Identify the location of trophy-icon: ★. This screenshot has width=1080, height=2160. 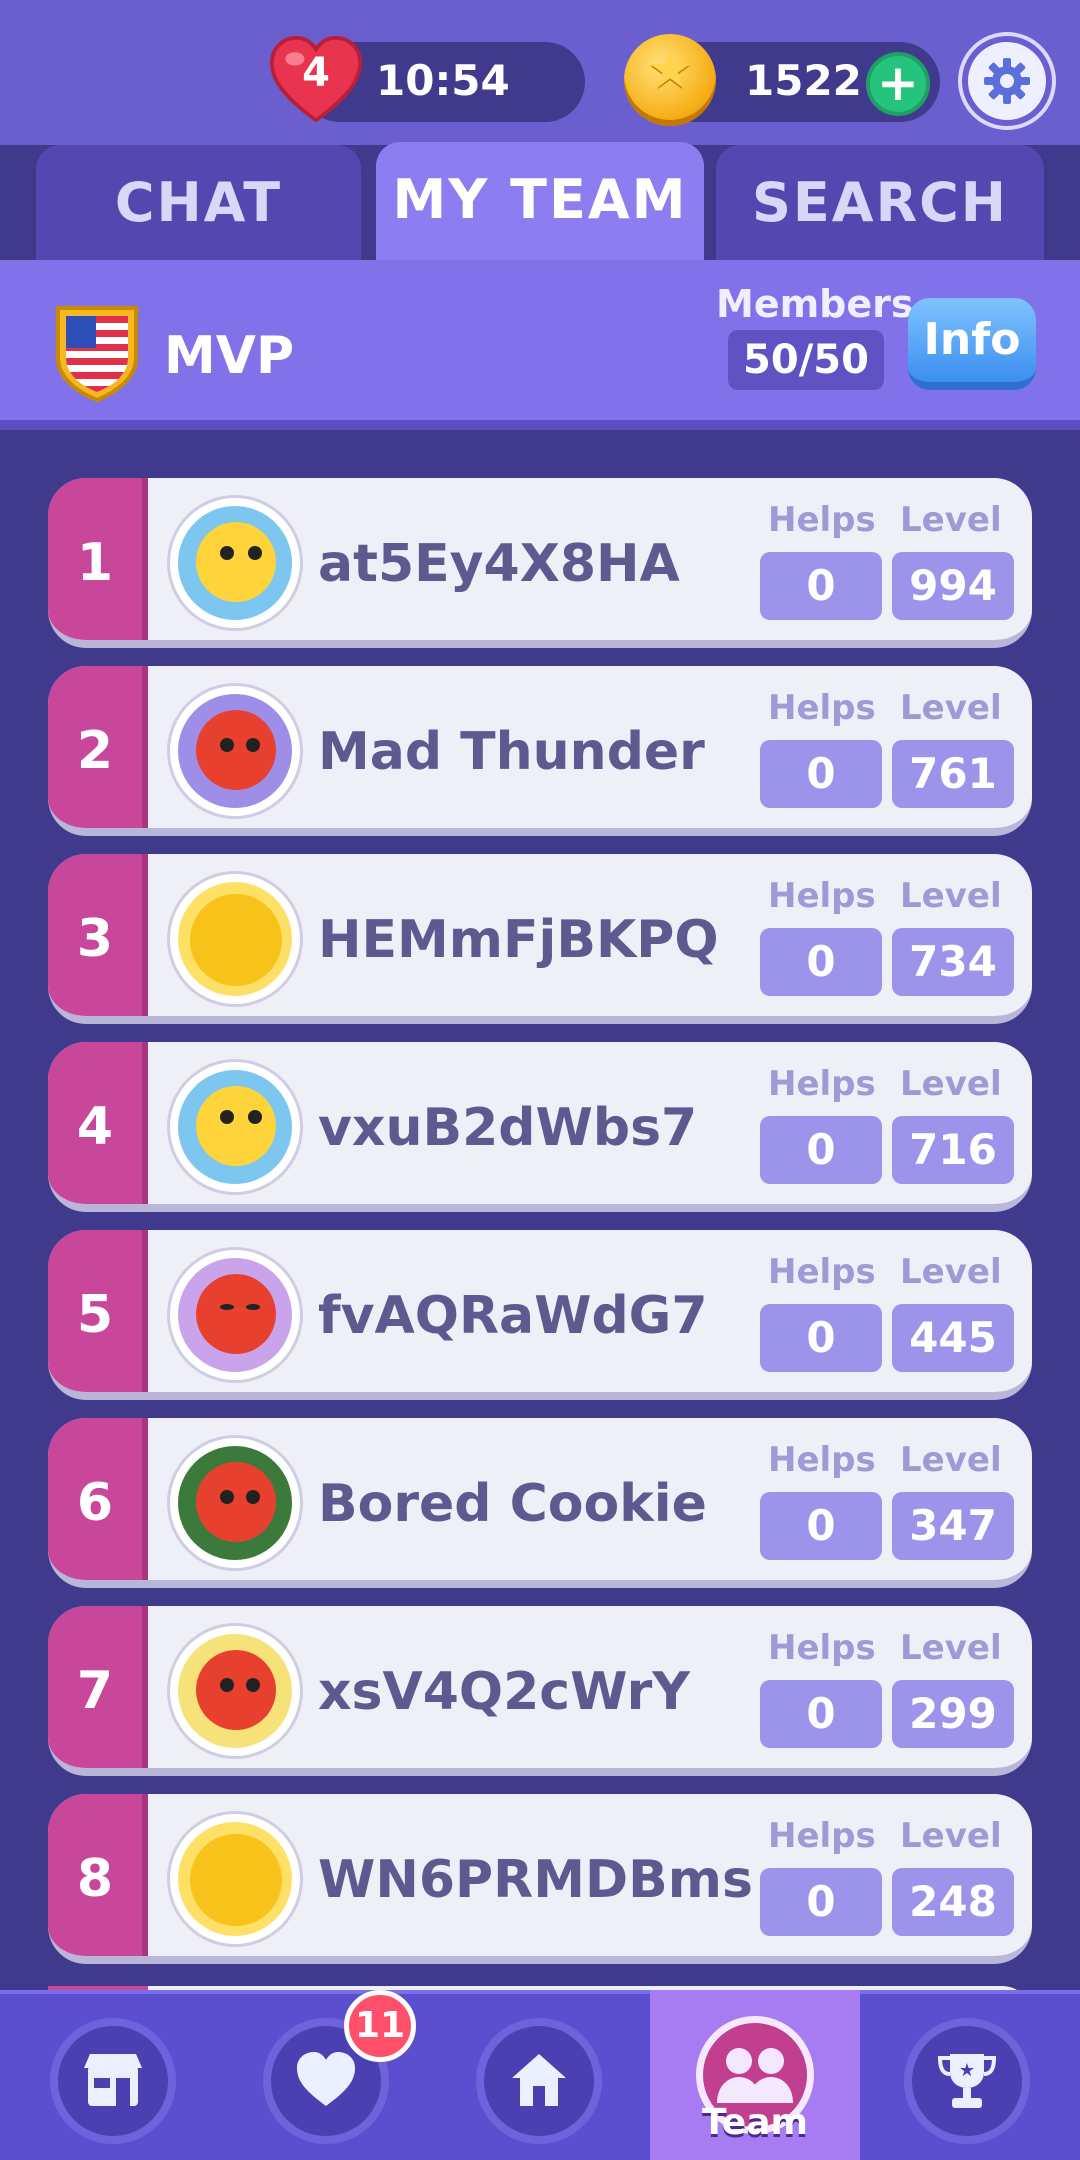
(967, 2081).